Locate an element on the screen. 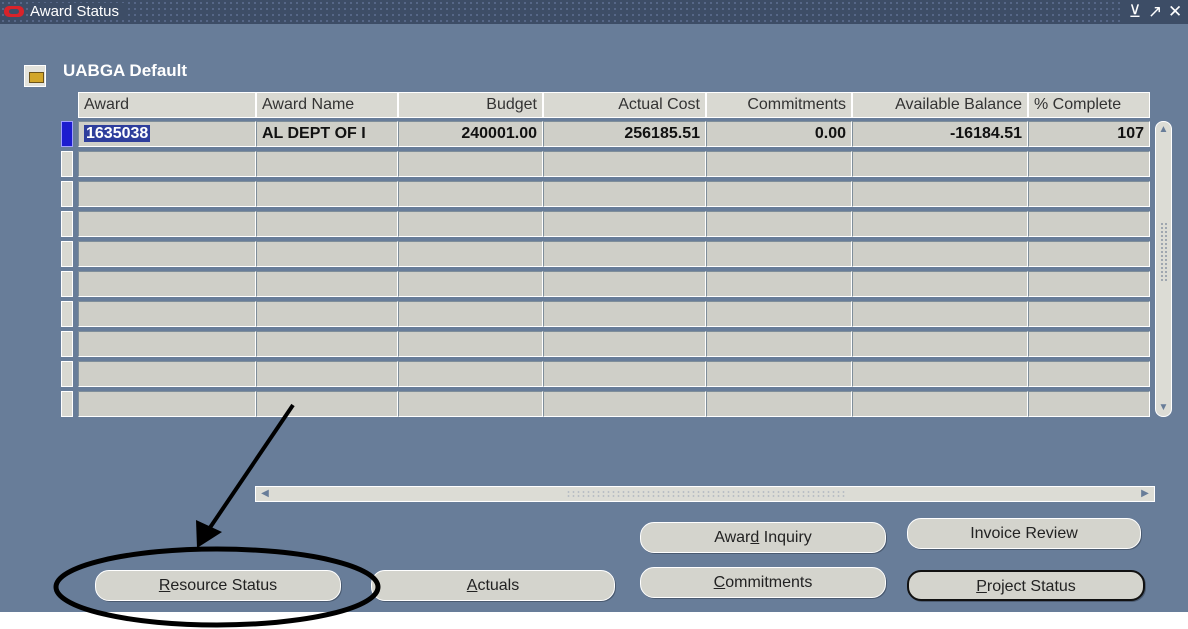 The width and height of the screenshot is (1188, 629). column-header-award: Award is located at coordinates (167, 105).